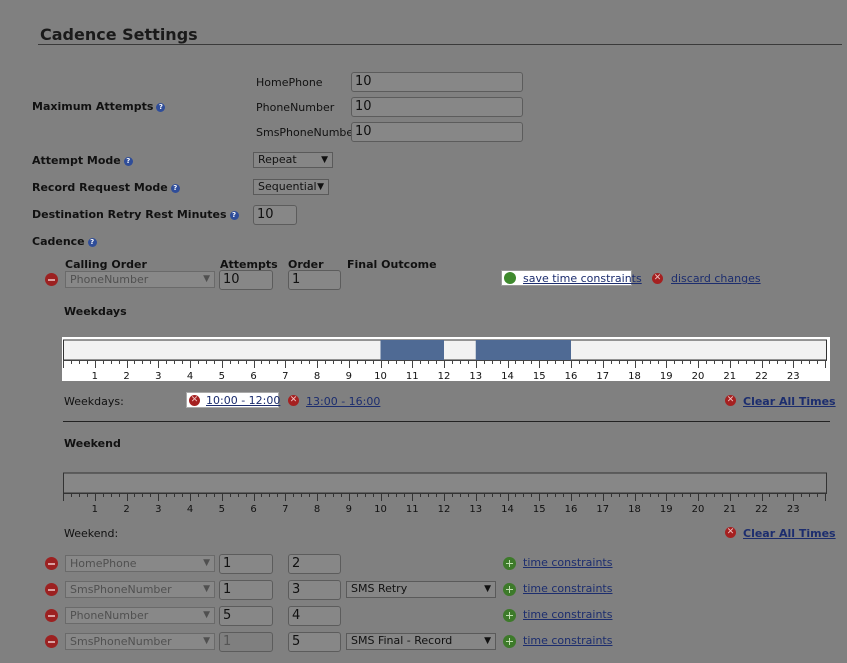  What do you see at coordinates (314, 564) in the screenshot?
I see `order-input: 2` at bounding box center [314, 564].